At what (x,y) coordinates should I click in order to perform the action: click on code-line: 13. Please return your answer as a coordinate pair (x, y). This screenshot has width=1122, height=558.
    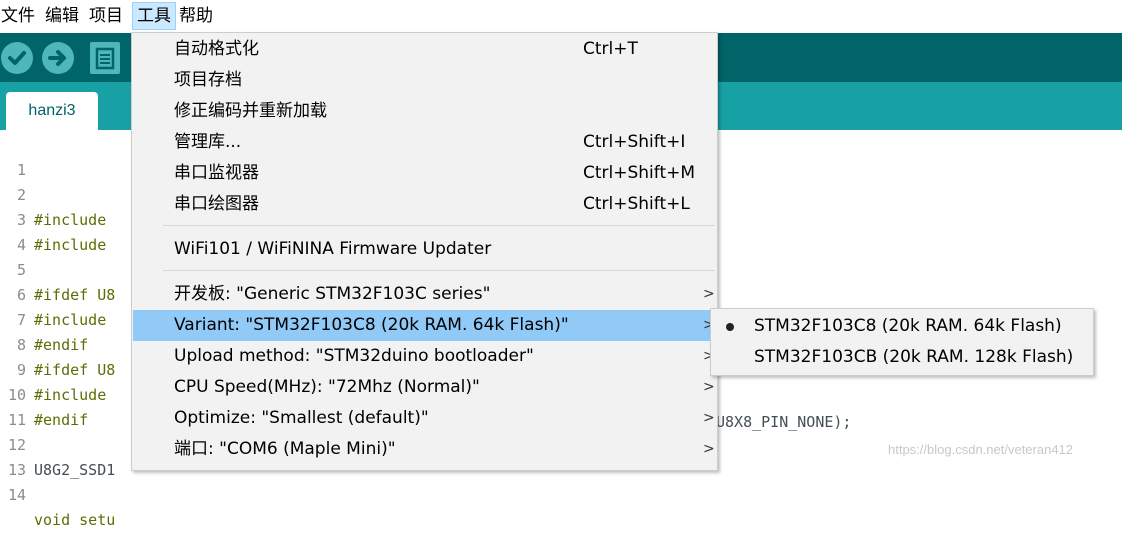
    Looking at the image, I should click on (18, 456).